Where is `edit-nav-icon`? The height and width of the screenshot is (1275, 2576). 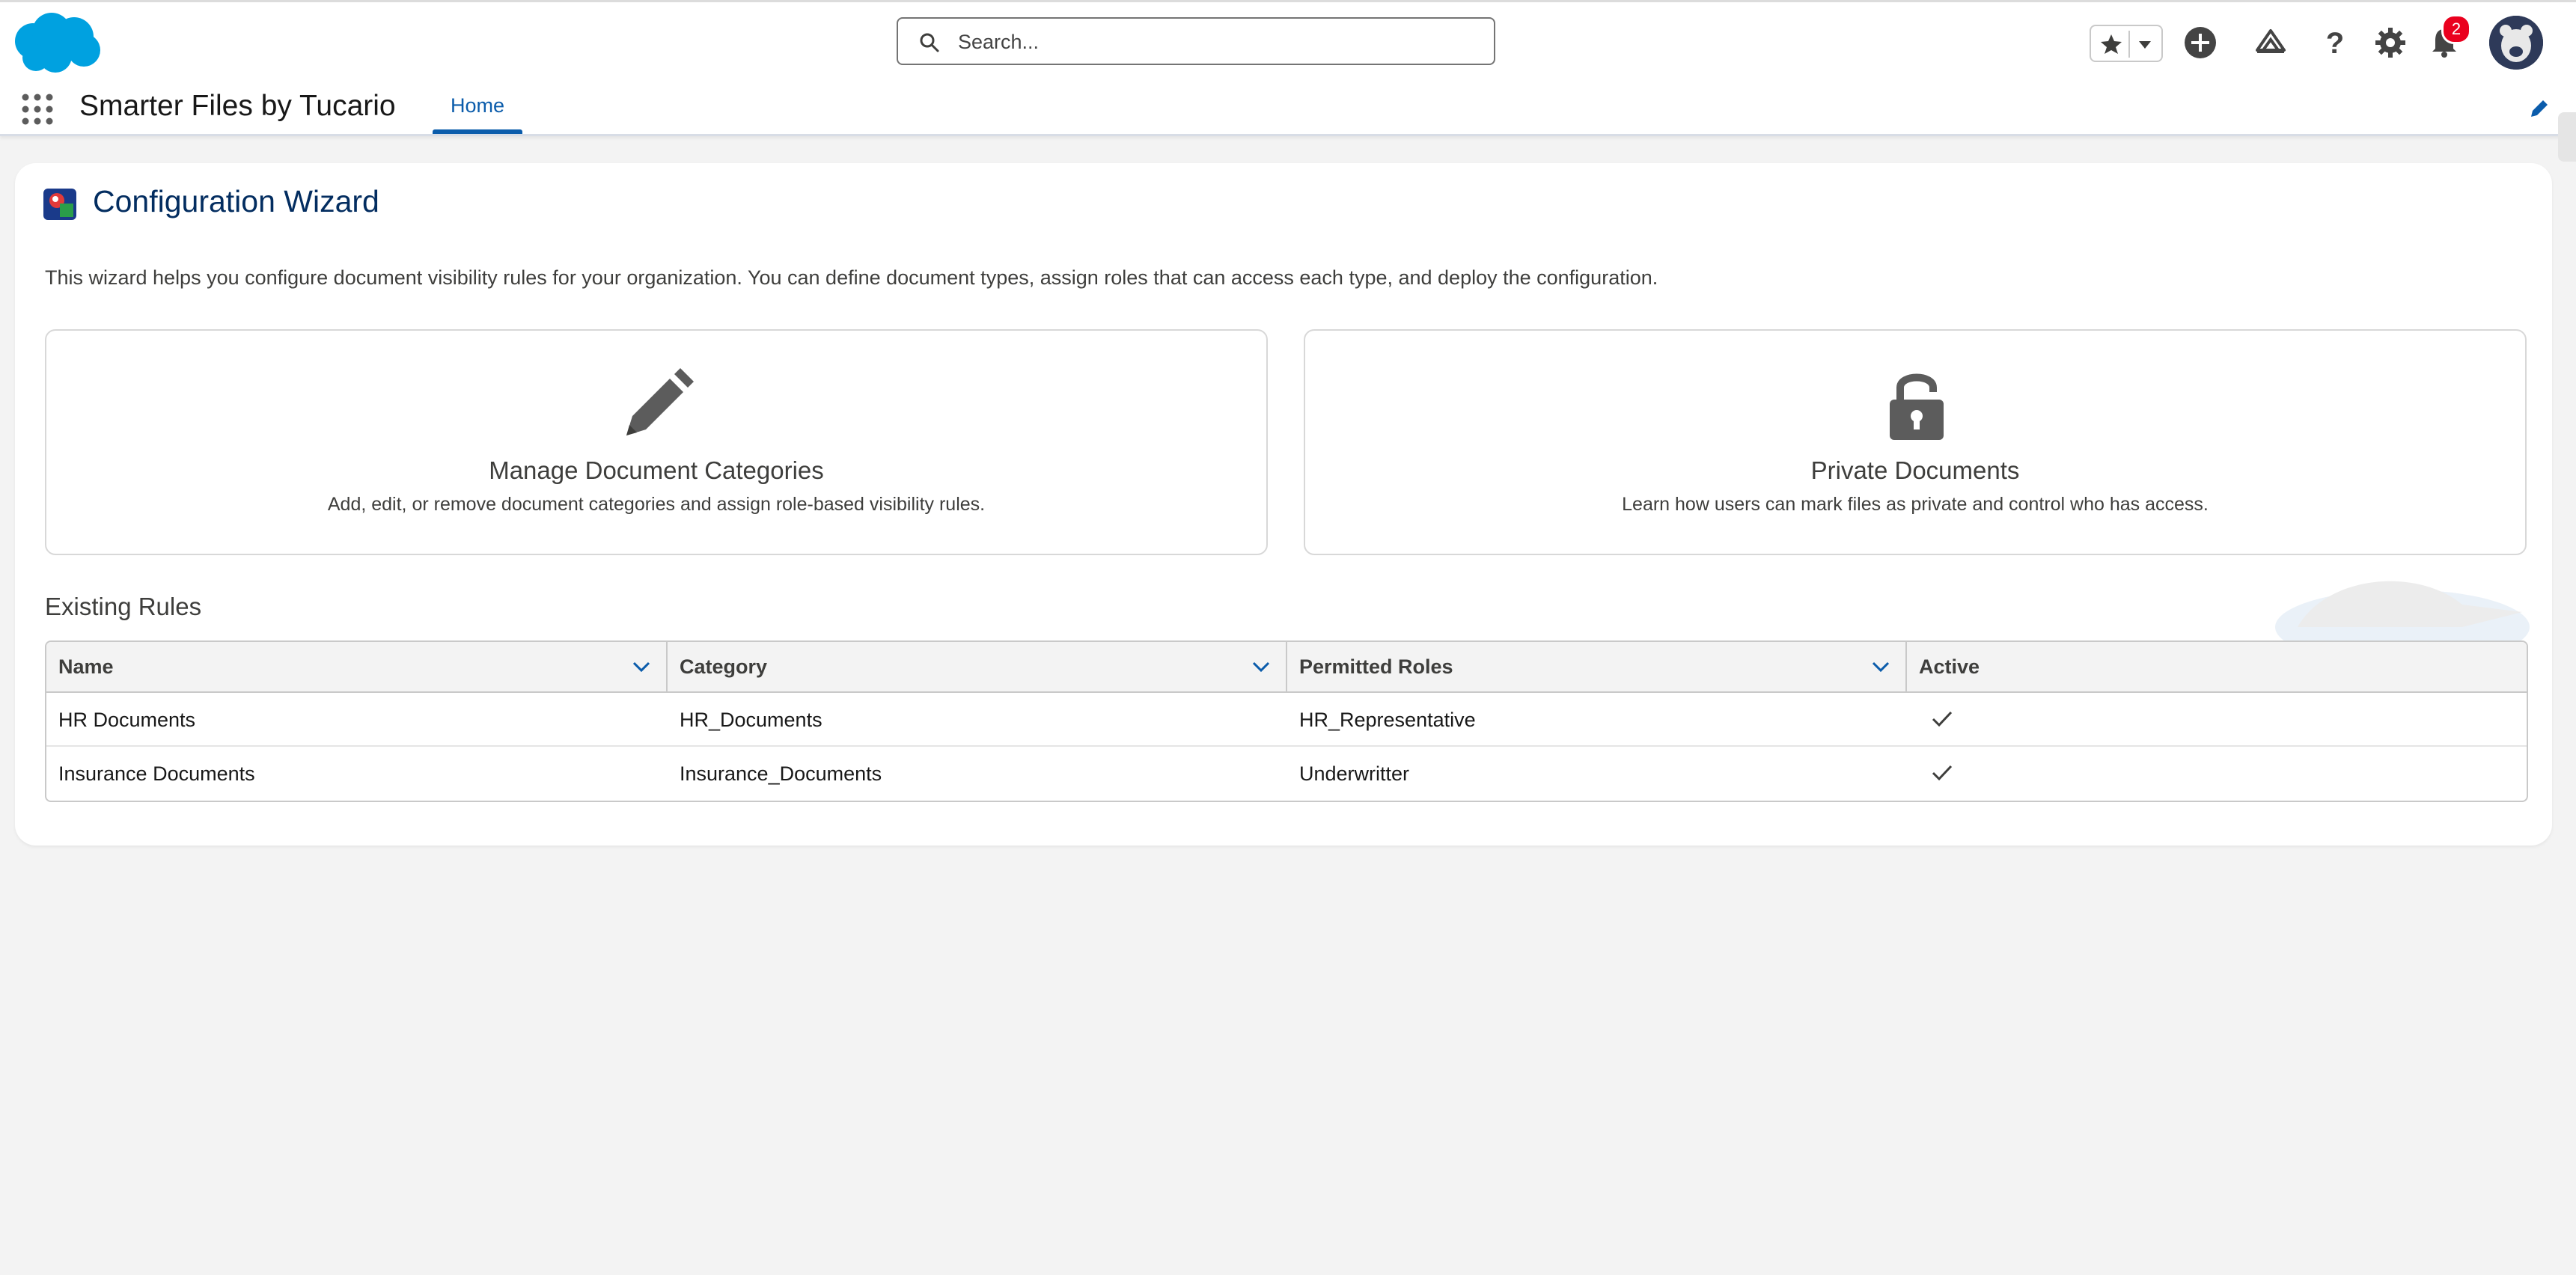
edit-nav-icon is located at coordinates (2539, 108).